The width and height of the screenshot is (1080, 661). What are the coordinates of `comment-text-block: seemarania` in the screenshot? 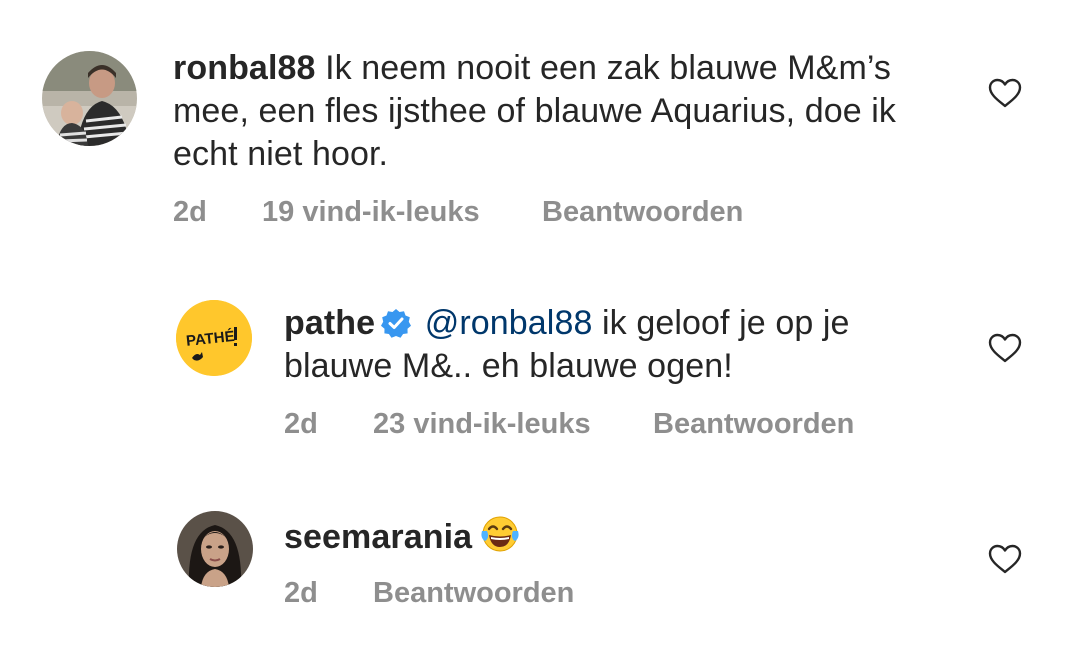 It's located at (624, 536).